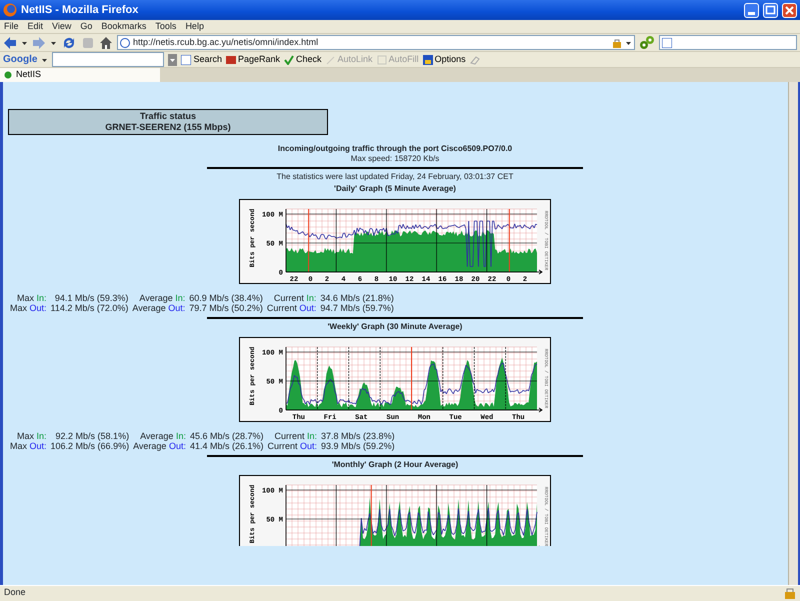 The height and width of the screenshot is (601, 800). Describe the element at coordinates (395, 159) in the screenshot. I see `max-speed-text: Max speed: 158720 Kb/s` at that location.